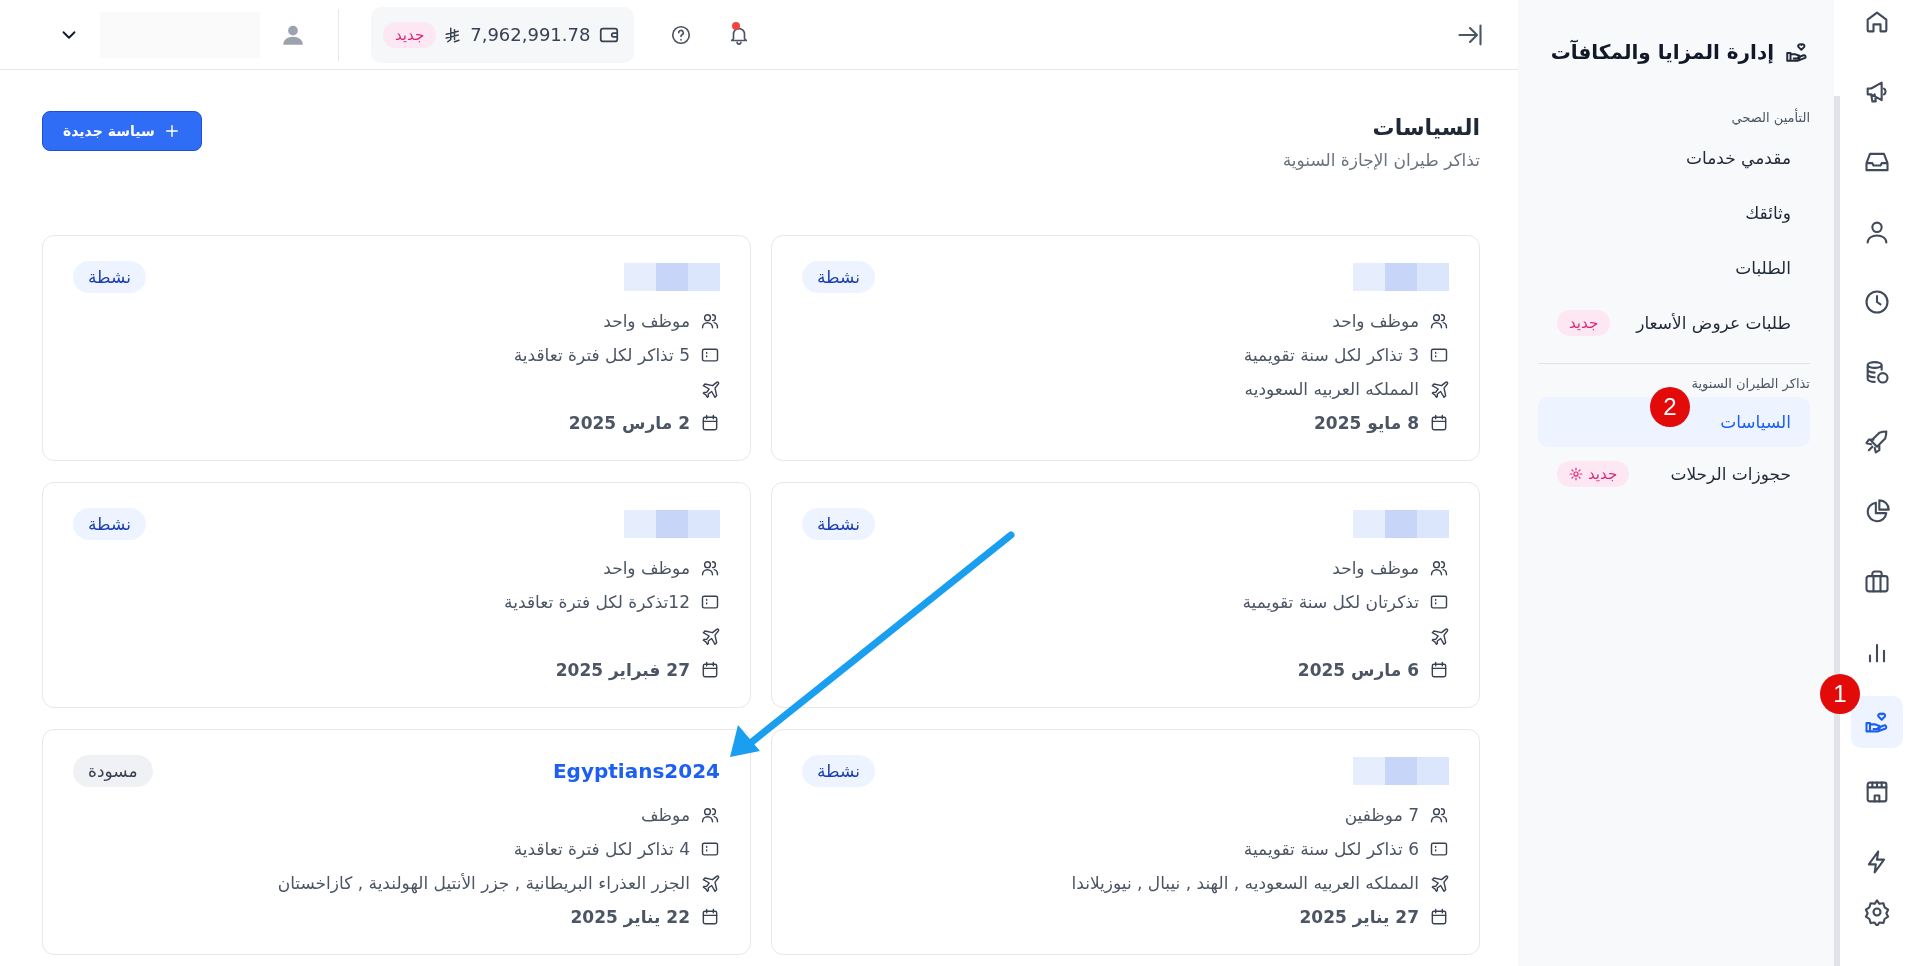 The image size is (1914, 966). What do you see at coordinates (1738, 157) in the screenshot?
I see `sidebar-item-label: مقدمي خدمات` at bounding box center [1738, 157].